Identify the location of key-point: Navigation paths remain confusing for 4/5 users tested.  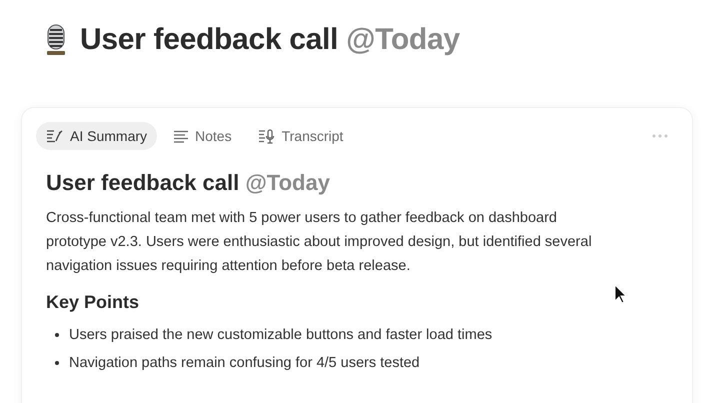
(244, 363).